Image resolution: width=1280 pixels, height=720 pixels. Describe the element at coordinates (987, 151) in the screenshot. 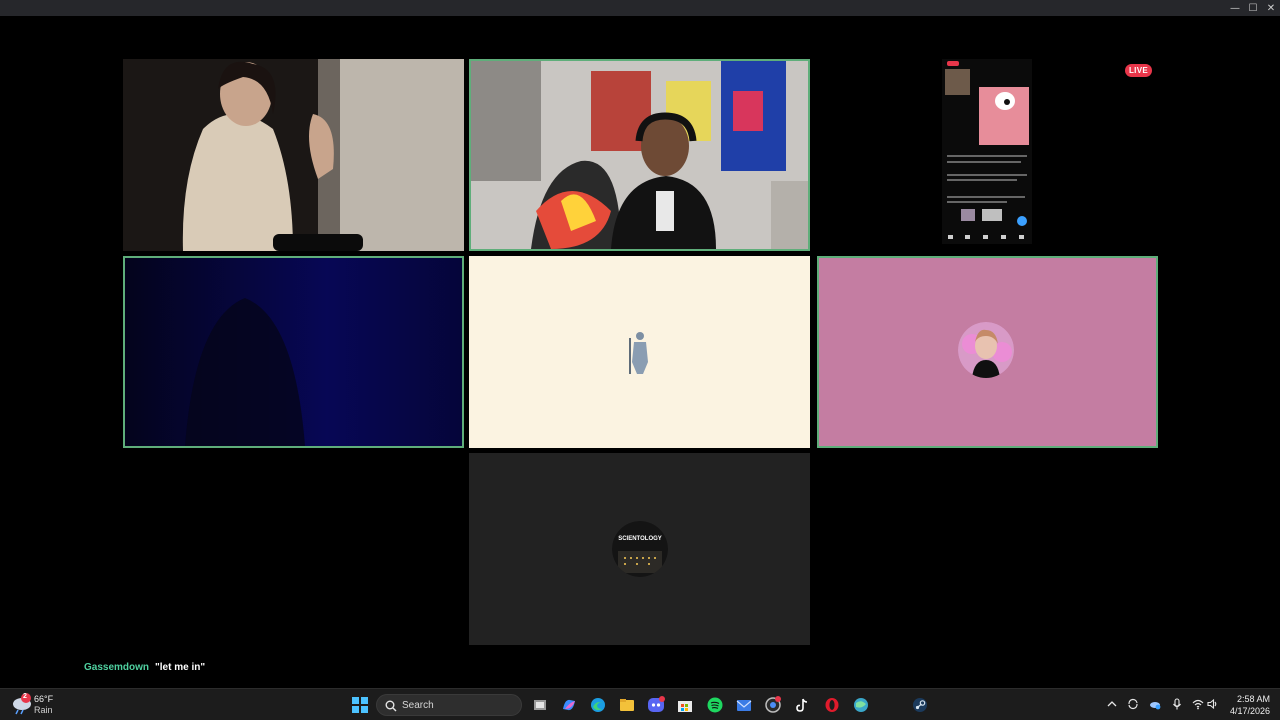

I see `phone-screen-share-image` at that location.